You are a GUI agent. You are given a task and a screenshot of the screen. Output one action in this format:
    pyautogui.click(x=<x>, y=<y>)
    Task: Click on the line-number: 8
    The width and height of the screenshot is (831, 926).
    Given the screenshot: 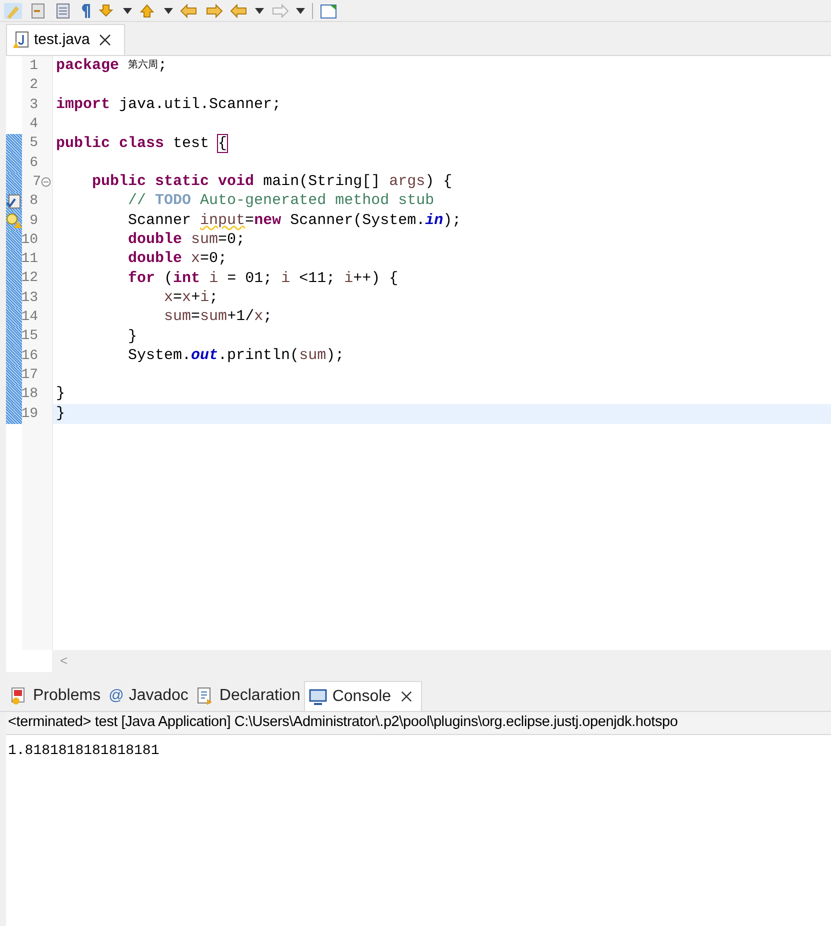 What is the action you would take?
    pyautogui.click(x=34, y=202)
    